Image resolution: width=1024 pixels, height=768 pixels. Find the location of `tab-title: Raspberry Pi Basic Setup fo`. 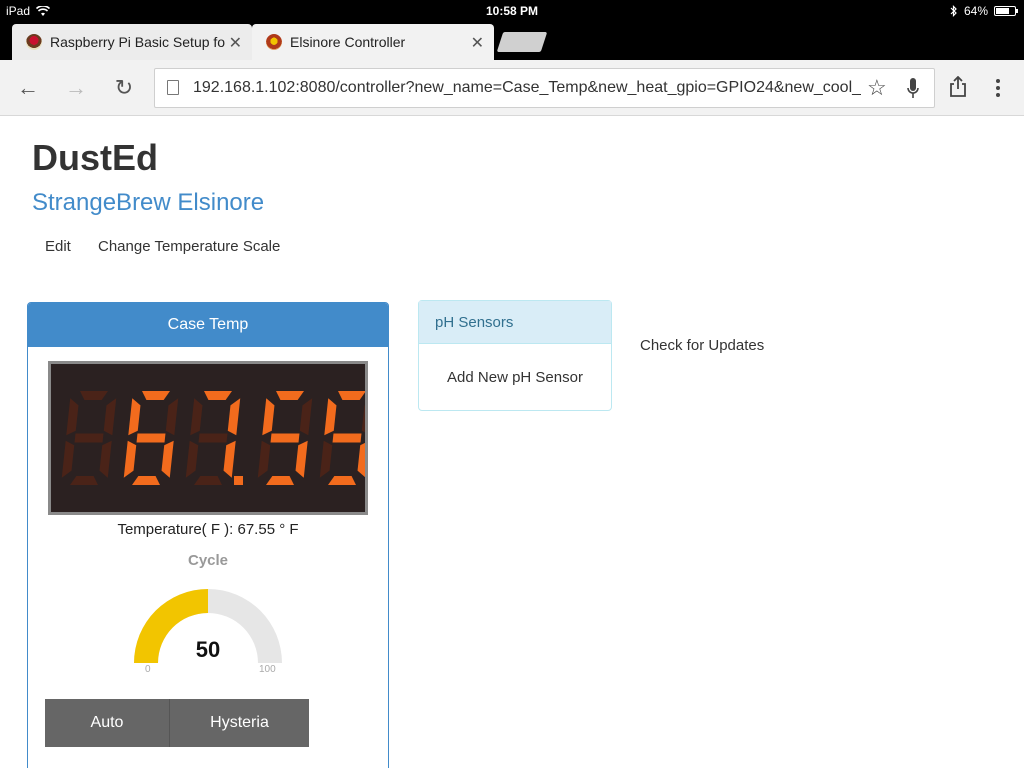

tab-title: Raspberry Pi Basic Setup fo is located at coordinates (138, 42).